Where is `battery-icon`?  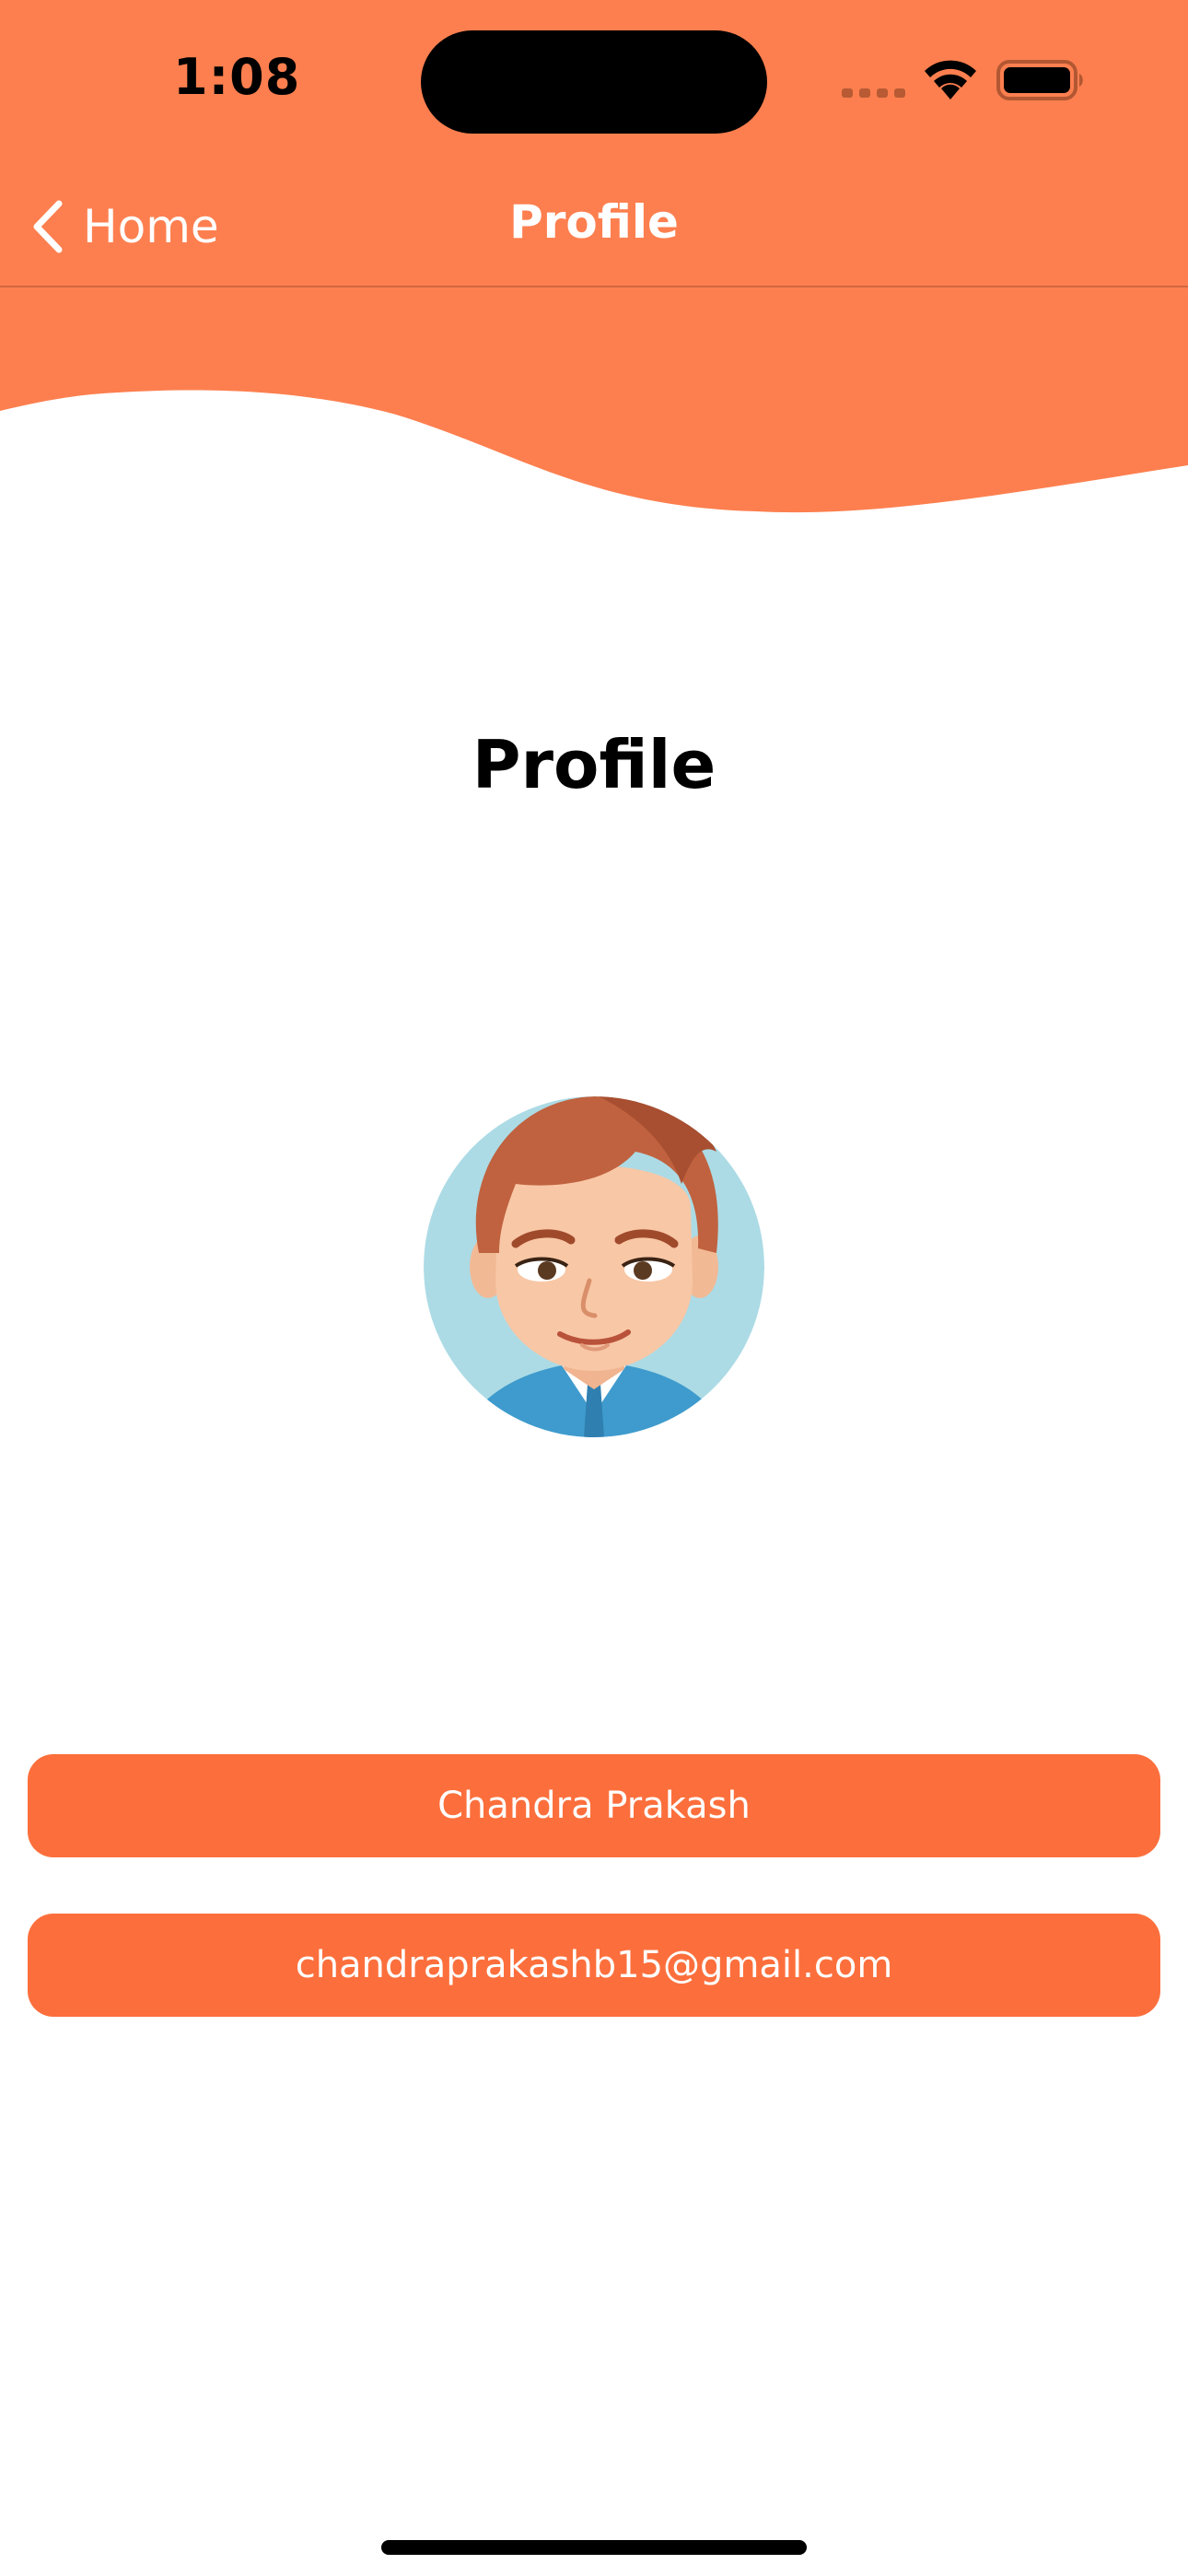
battery-icon is located at coordinates (1039, 80).